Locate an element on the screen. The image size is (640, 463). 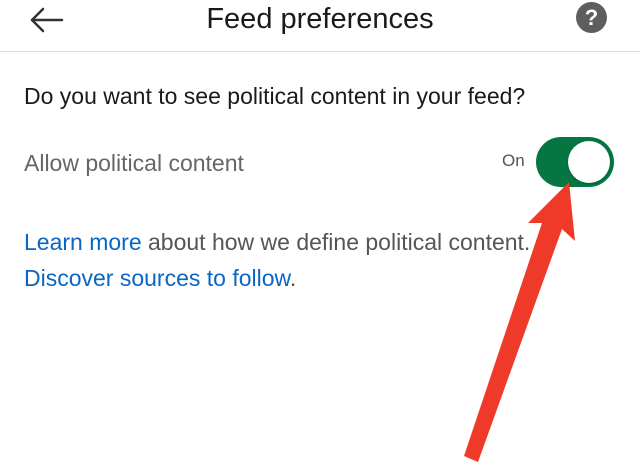
discover-line: Discover sources to follow. is located at coordinates (277, 278).